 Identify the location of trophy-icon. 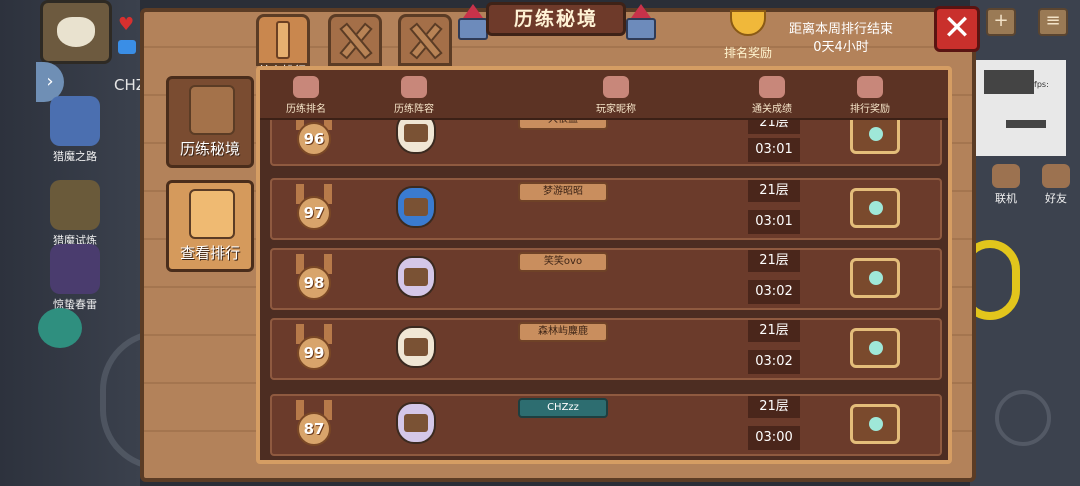
(748, 23).